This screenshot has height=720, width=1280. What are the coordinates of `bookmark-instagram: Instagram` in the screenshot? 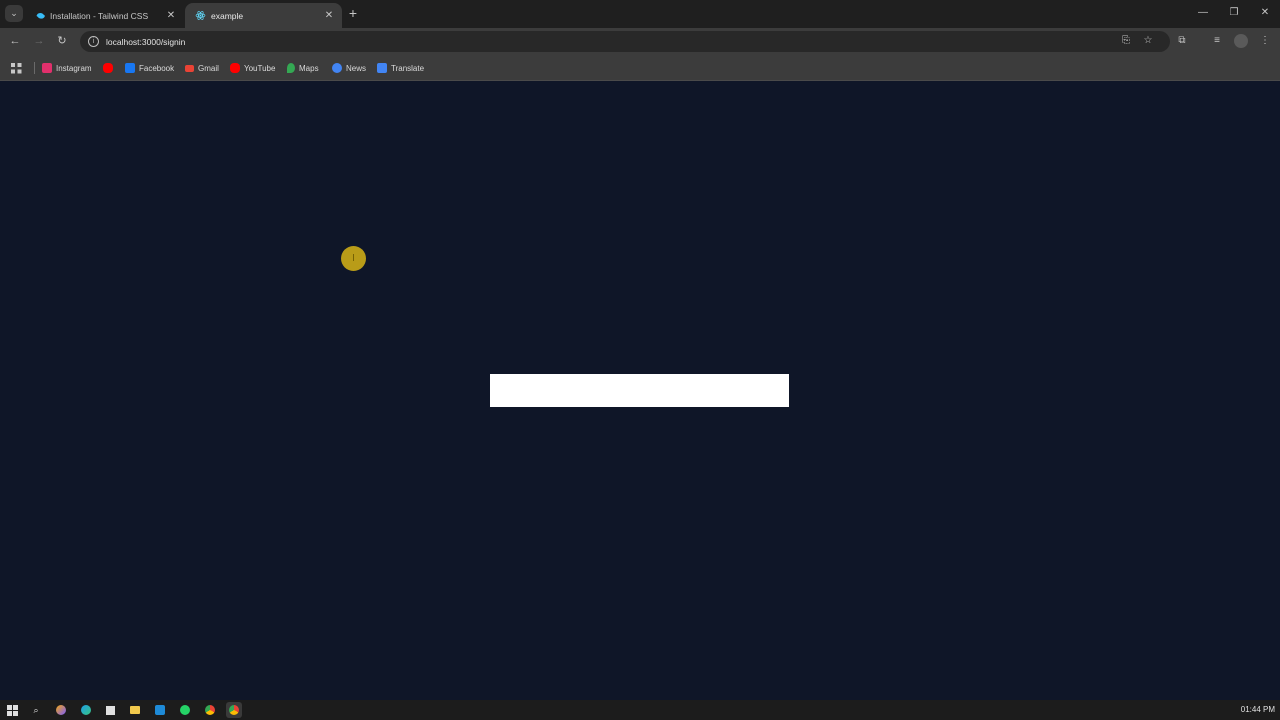 It's located at (67, 68).